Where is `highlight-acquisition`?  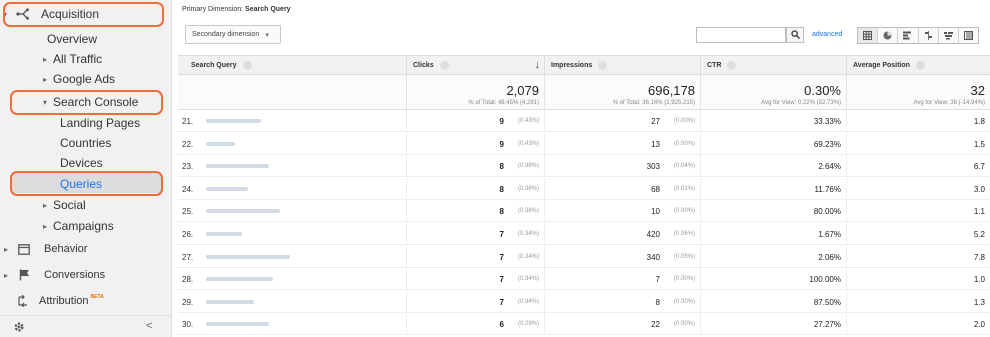
highlight-acquisition is located at coordinates (83, 14).